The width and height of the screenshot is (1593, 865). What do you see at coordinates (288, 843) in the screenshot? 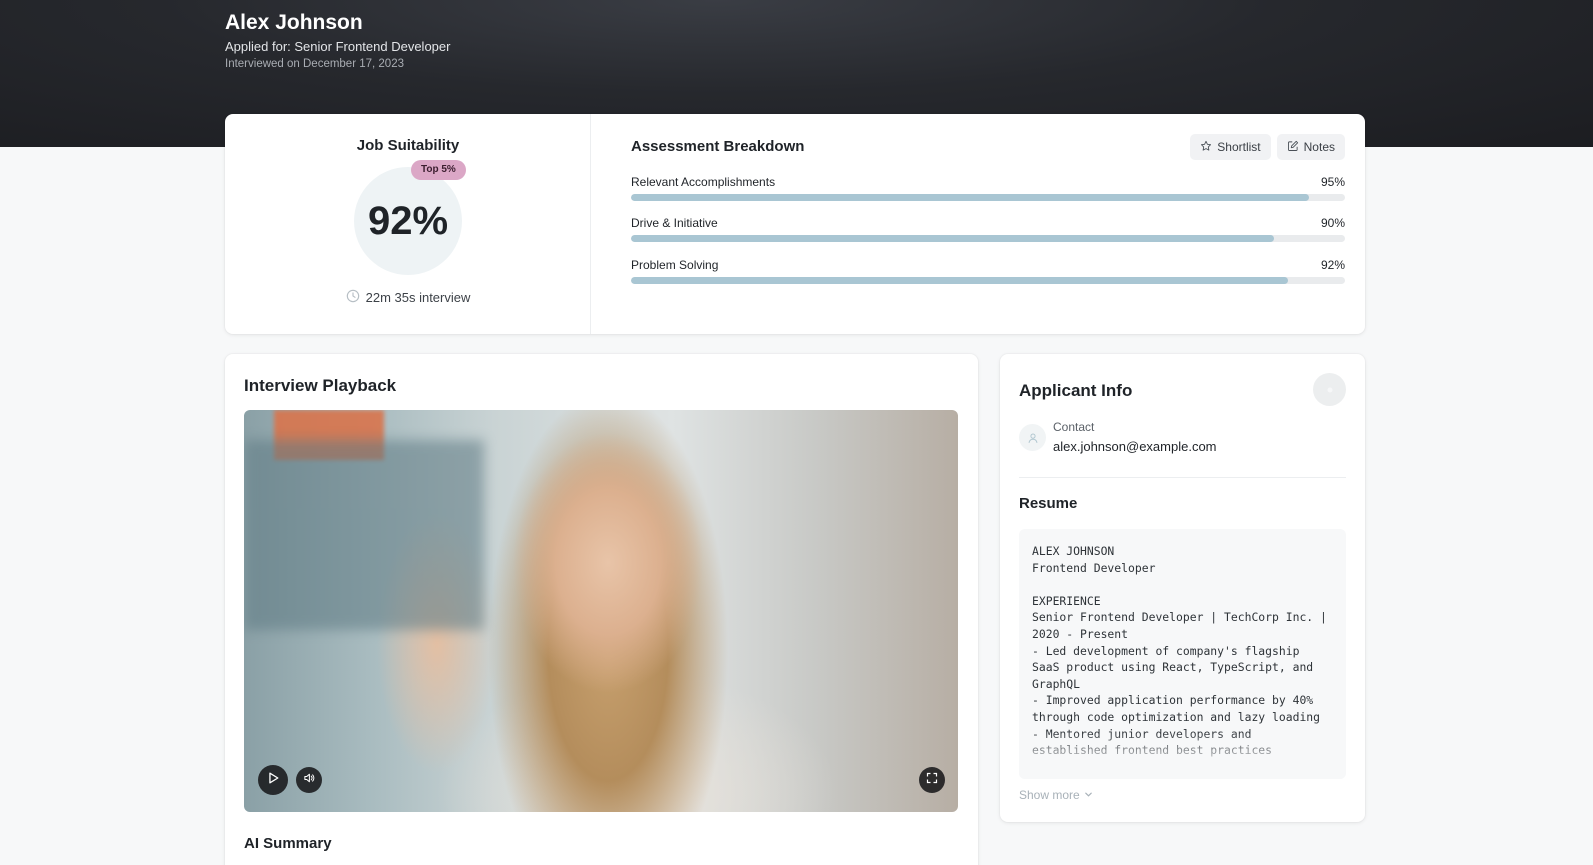
I see `ai-summary-title: AI Summary` at bounding box center [288, 843].